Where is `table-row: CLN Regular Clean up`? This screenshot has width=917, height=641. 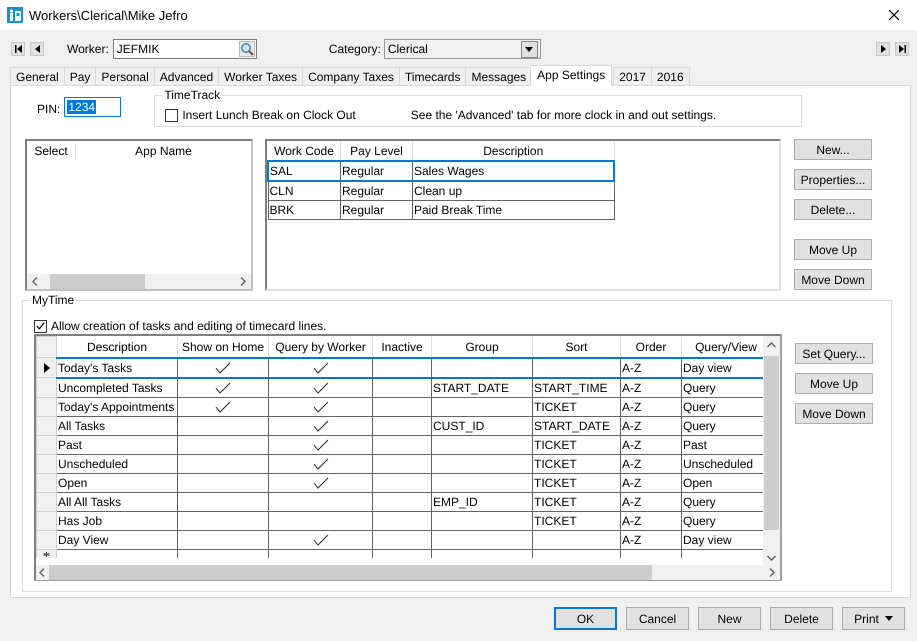 table-row: CLN Regular Clean up is located at coordinates (441, 190).